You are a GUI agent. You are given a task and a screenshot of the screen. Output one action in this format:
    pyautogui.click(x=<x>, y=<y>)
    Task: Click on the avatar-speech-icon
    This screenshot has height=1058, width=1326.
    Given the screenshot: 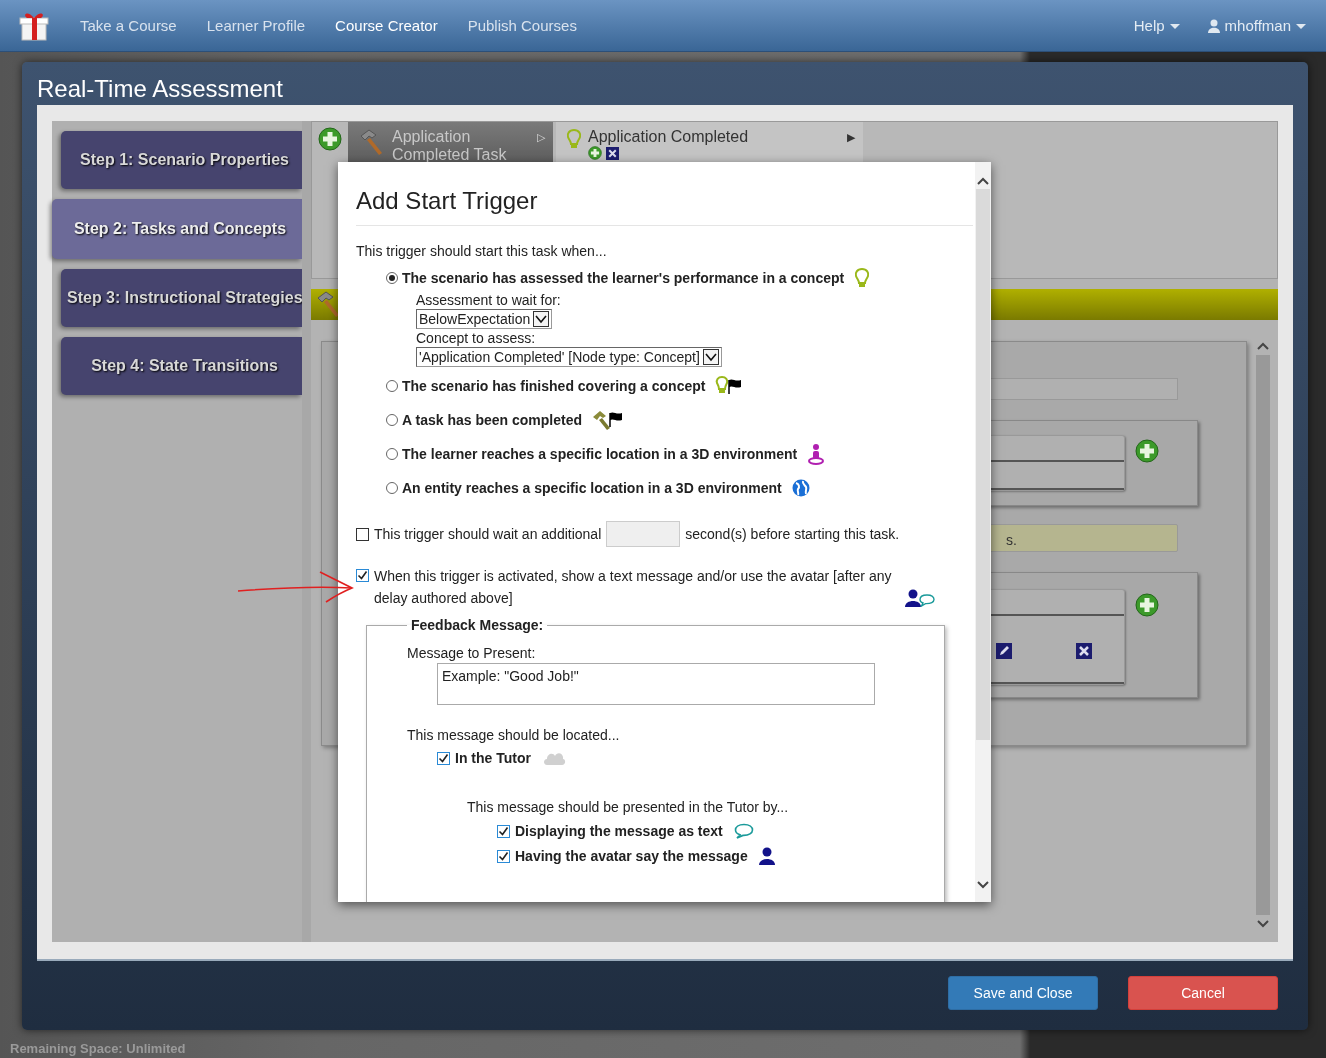 What is the action you would take?
    pyautogui.click(x=920, y=598)
    